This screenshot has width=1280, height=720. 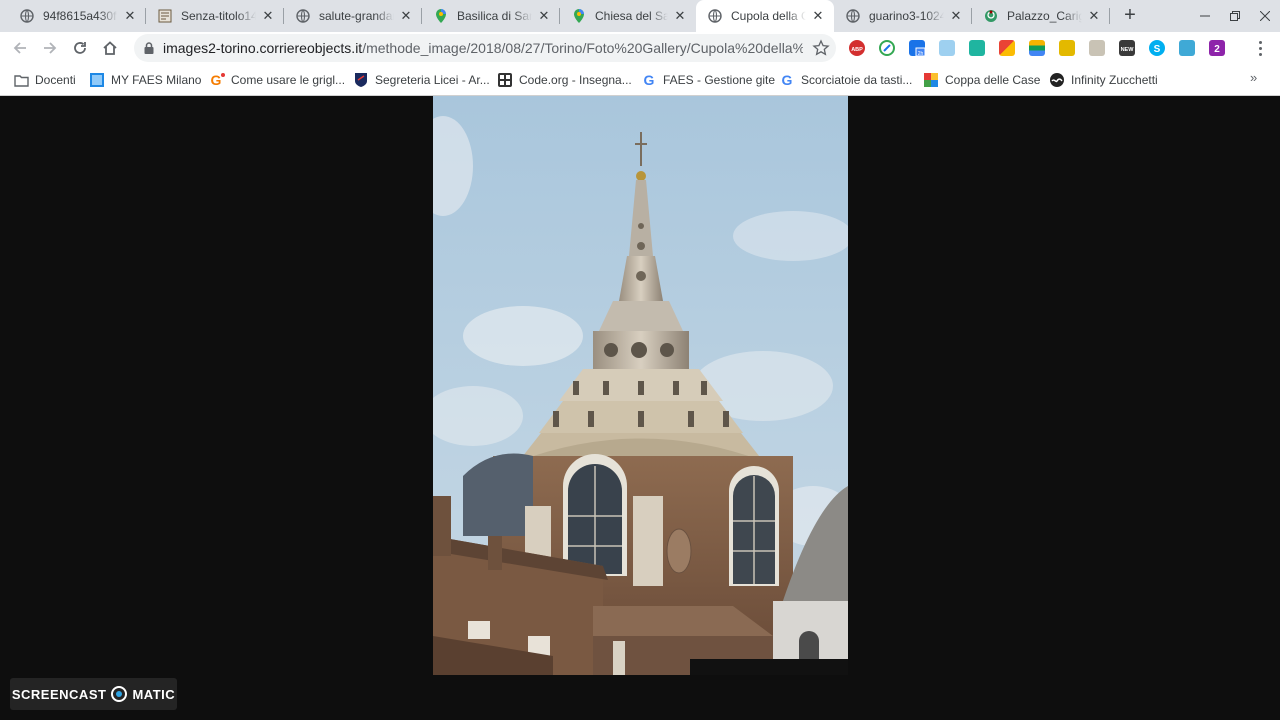 I want to click on tab-title: Chiesa del Sant, so click(x=631, y=16).